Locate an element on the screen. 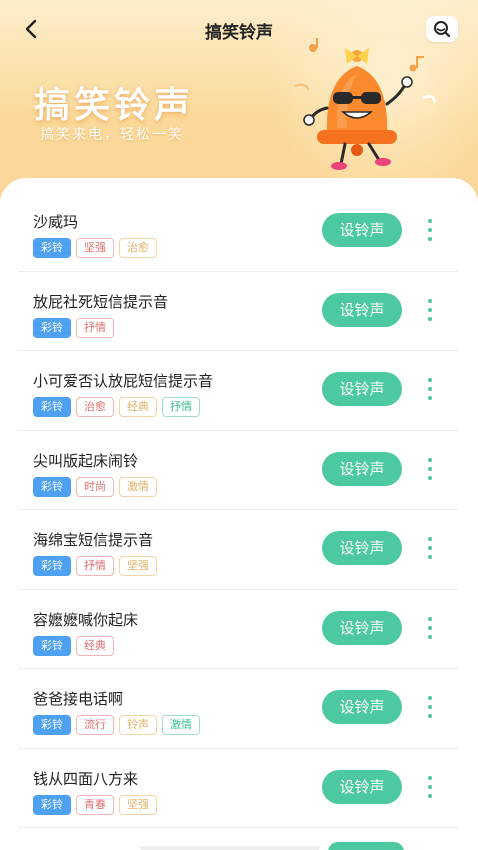 The image size is (478, 850). tag-group: 彩铃 时尚 激情 is located at coordinates (95, 486).